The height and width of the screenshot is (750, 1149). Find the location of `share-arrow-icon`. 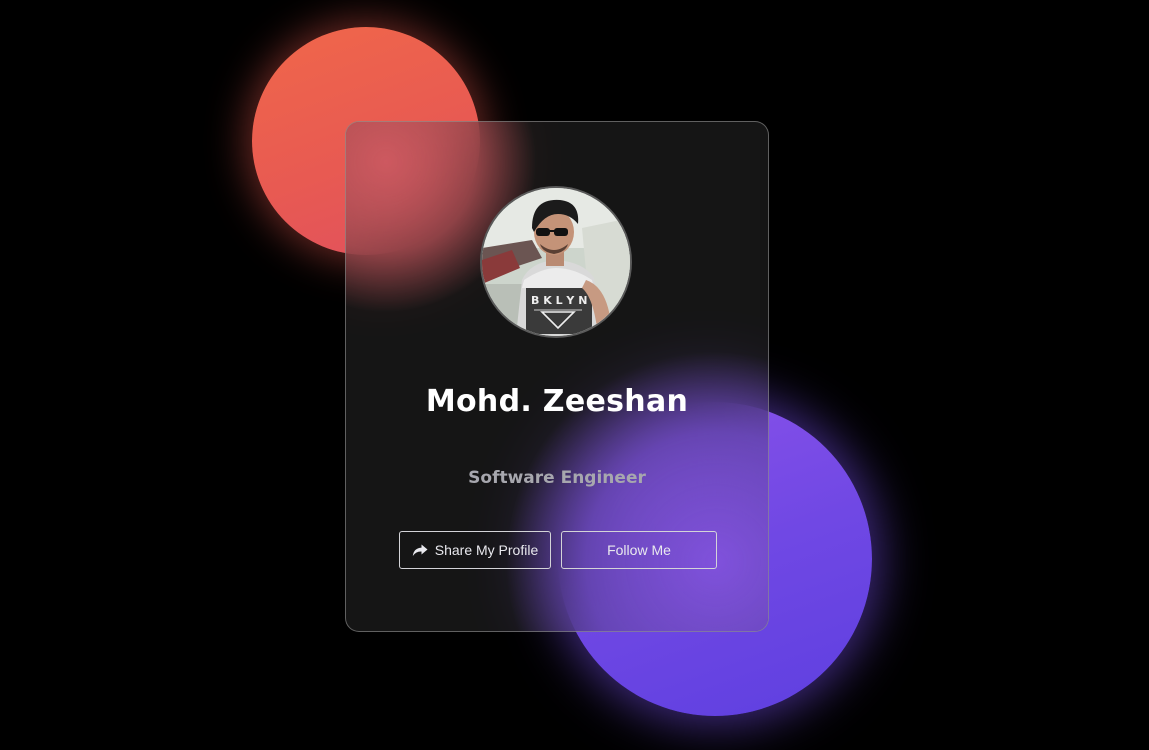

share-arrow-icon is located at coordinates (420, 550).